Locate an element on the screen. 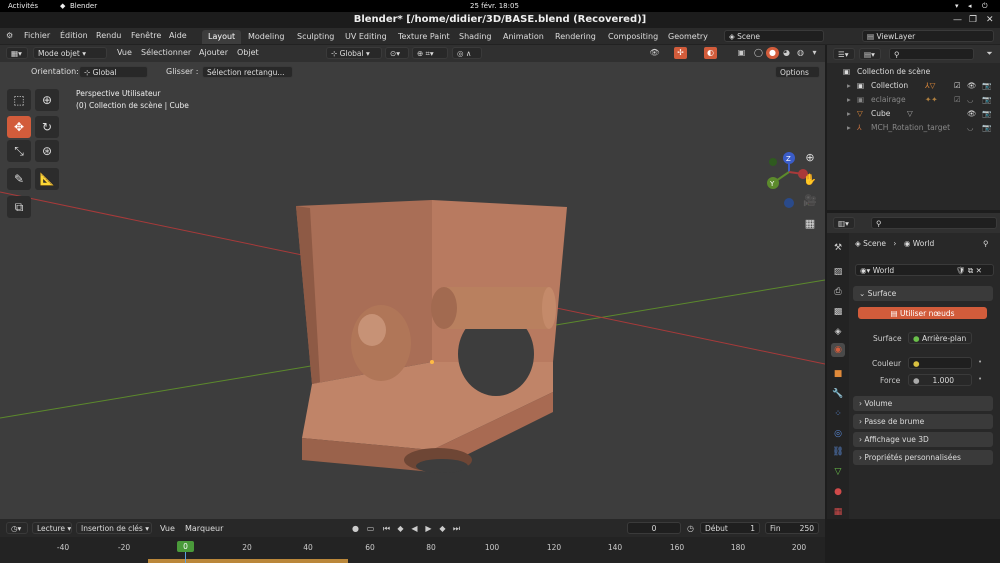 This screenshot has height=563, width=1000. material-shading-icon: ◕ is located at coordinates (786, 53).